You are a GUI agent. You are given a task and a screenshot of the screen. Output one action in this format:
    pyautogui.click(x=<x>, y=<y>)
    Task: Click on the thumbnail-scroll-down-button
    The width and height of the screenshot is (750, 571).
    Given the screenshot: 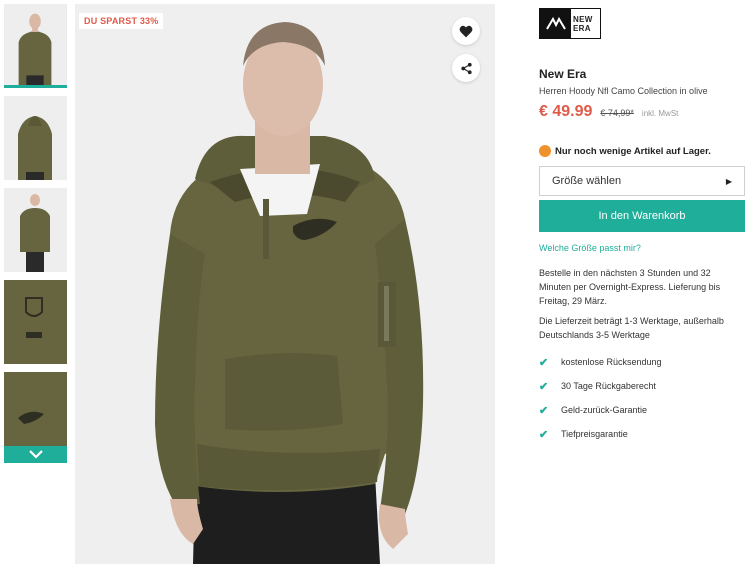 What is the action you would take?
    pyautogui.click(x=35, y=454)
    